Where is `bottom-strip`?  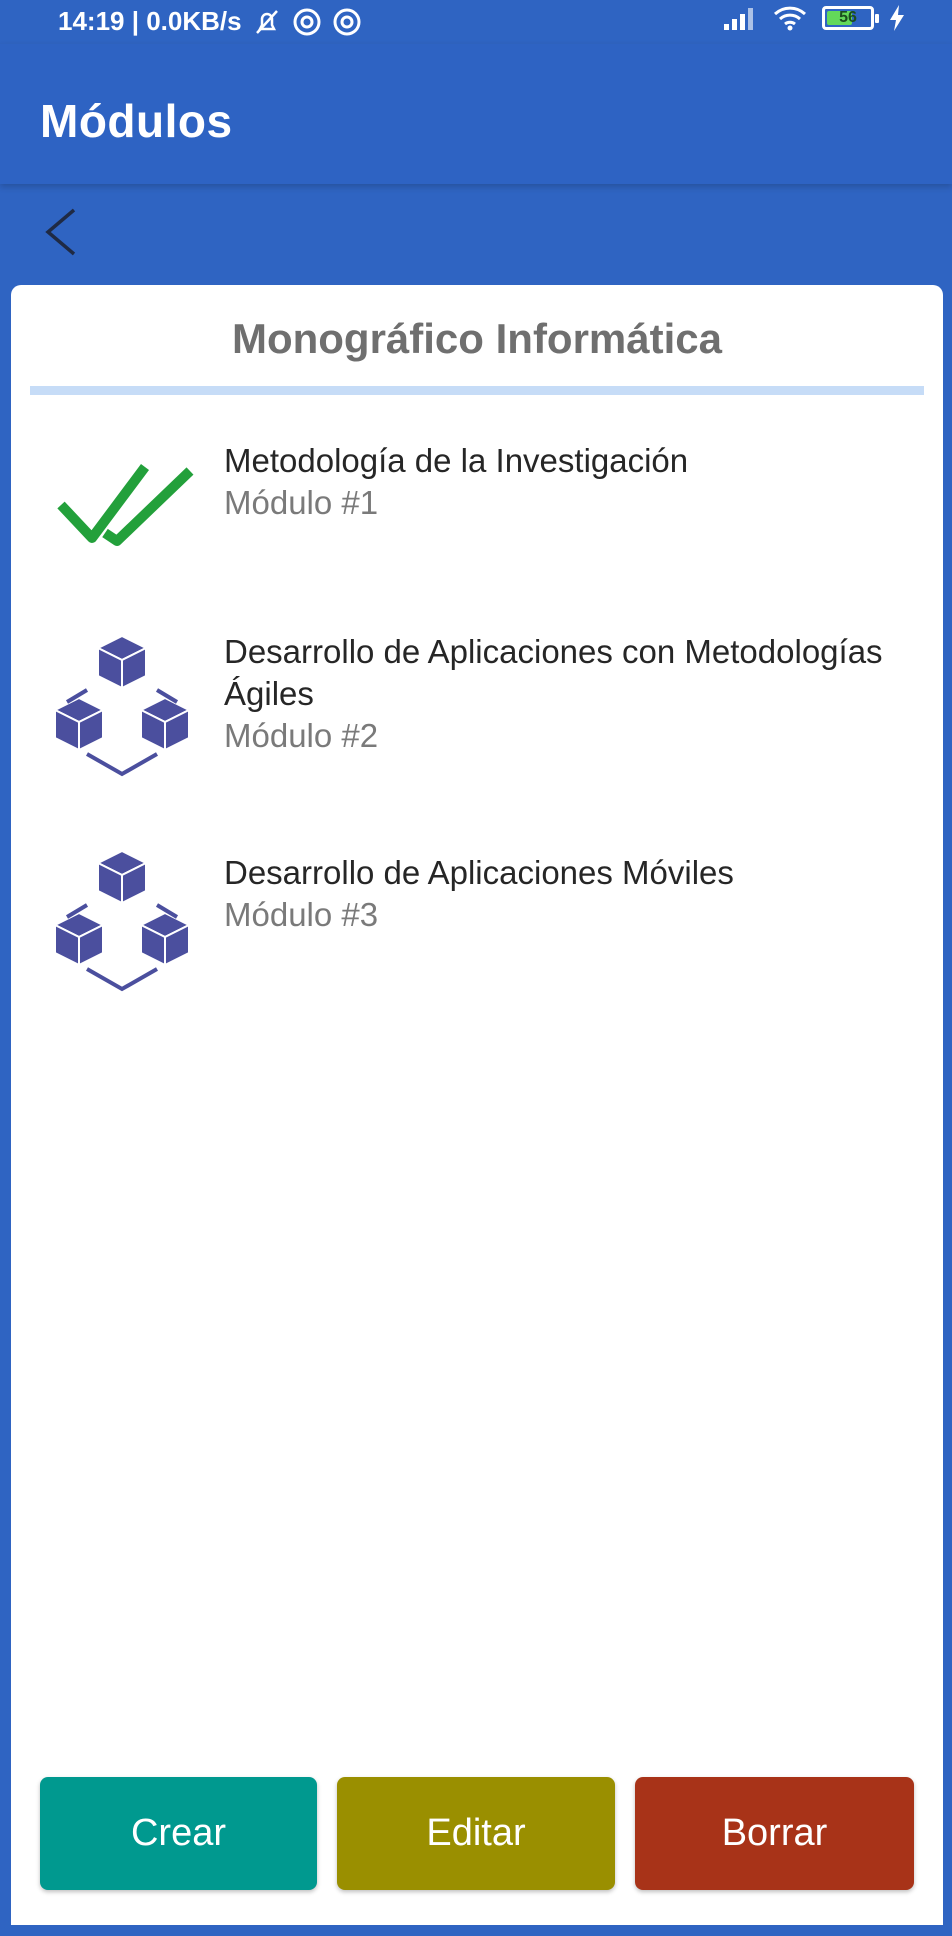
bottom-strip is located at coordinates (476, 1930).